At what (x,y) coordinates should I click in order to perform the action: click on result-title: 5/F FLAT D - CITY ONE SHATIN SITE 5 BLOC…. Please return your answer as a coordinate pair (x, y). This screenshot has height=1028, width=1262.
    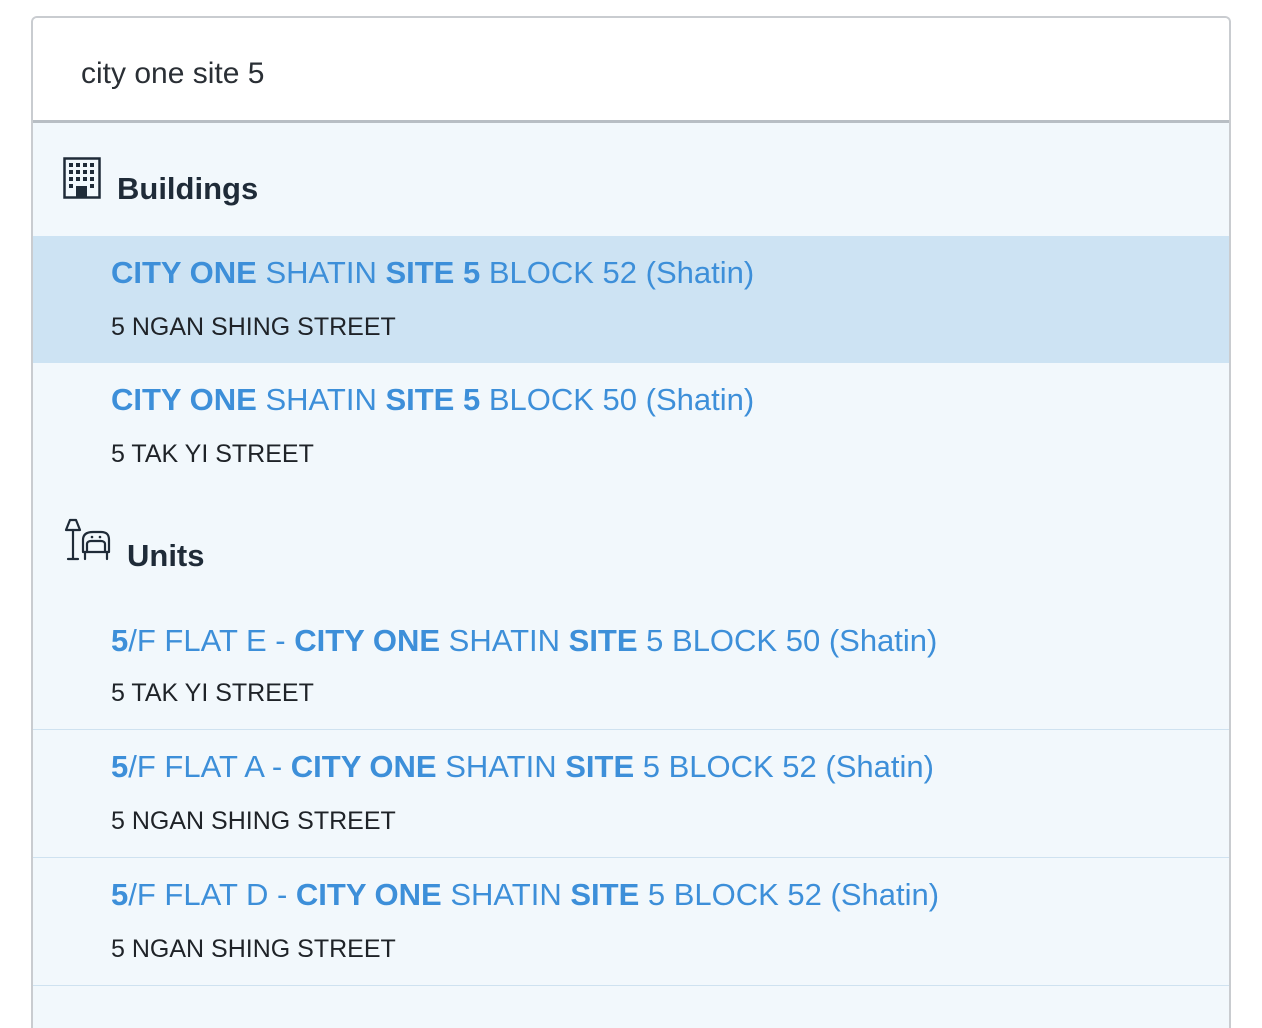
    Looking at the image, I should click on (525, 895).